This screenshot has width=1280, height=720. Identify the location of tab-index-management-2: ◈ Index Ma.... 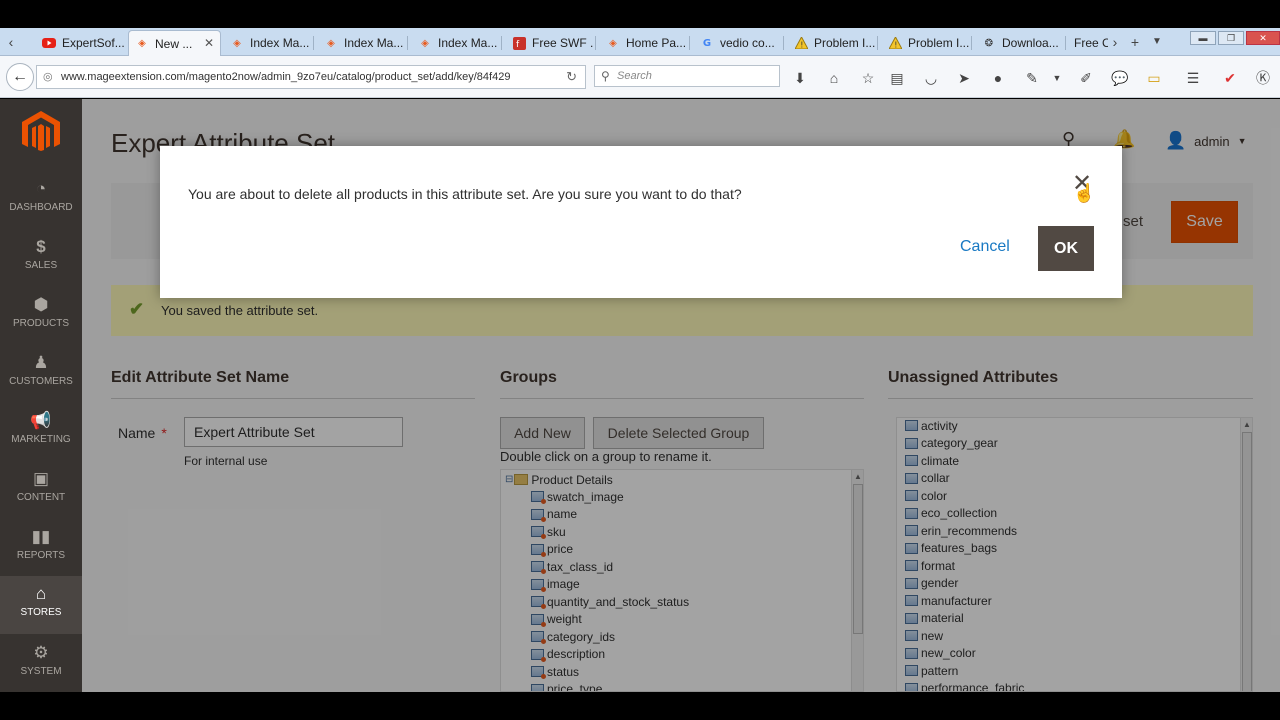
(362, 43).